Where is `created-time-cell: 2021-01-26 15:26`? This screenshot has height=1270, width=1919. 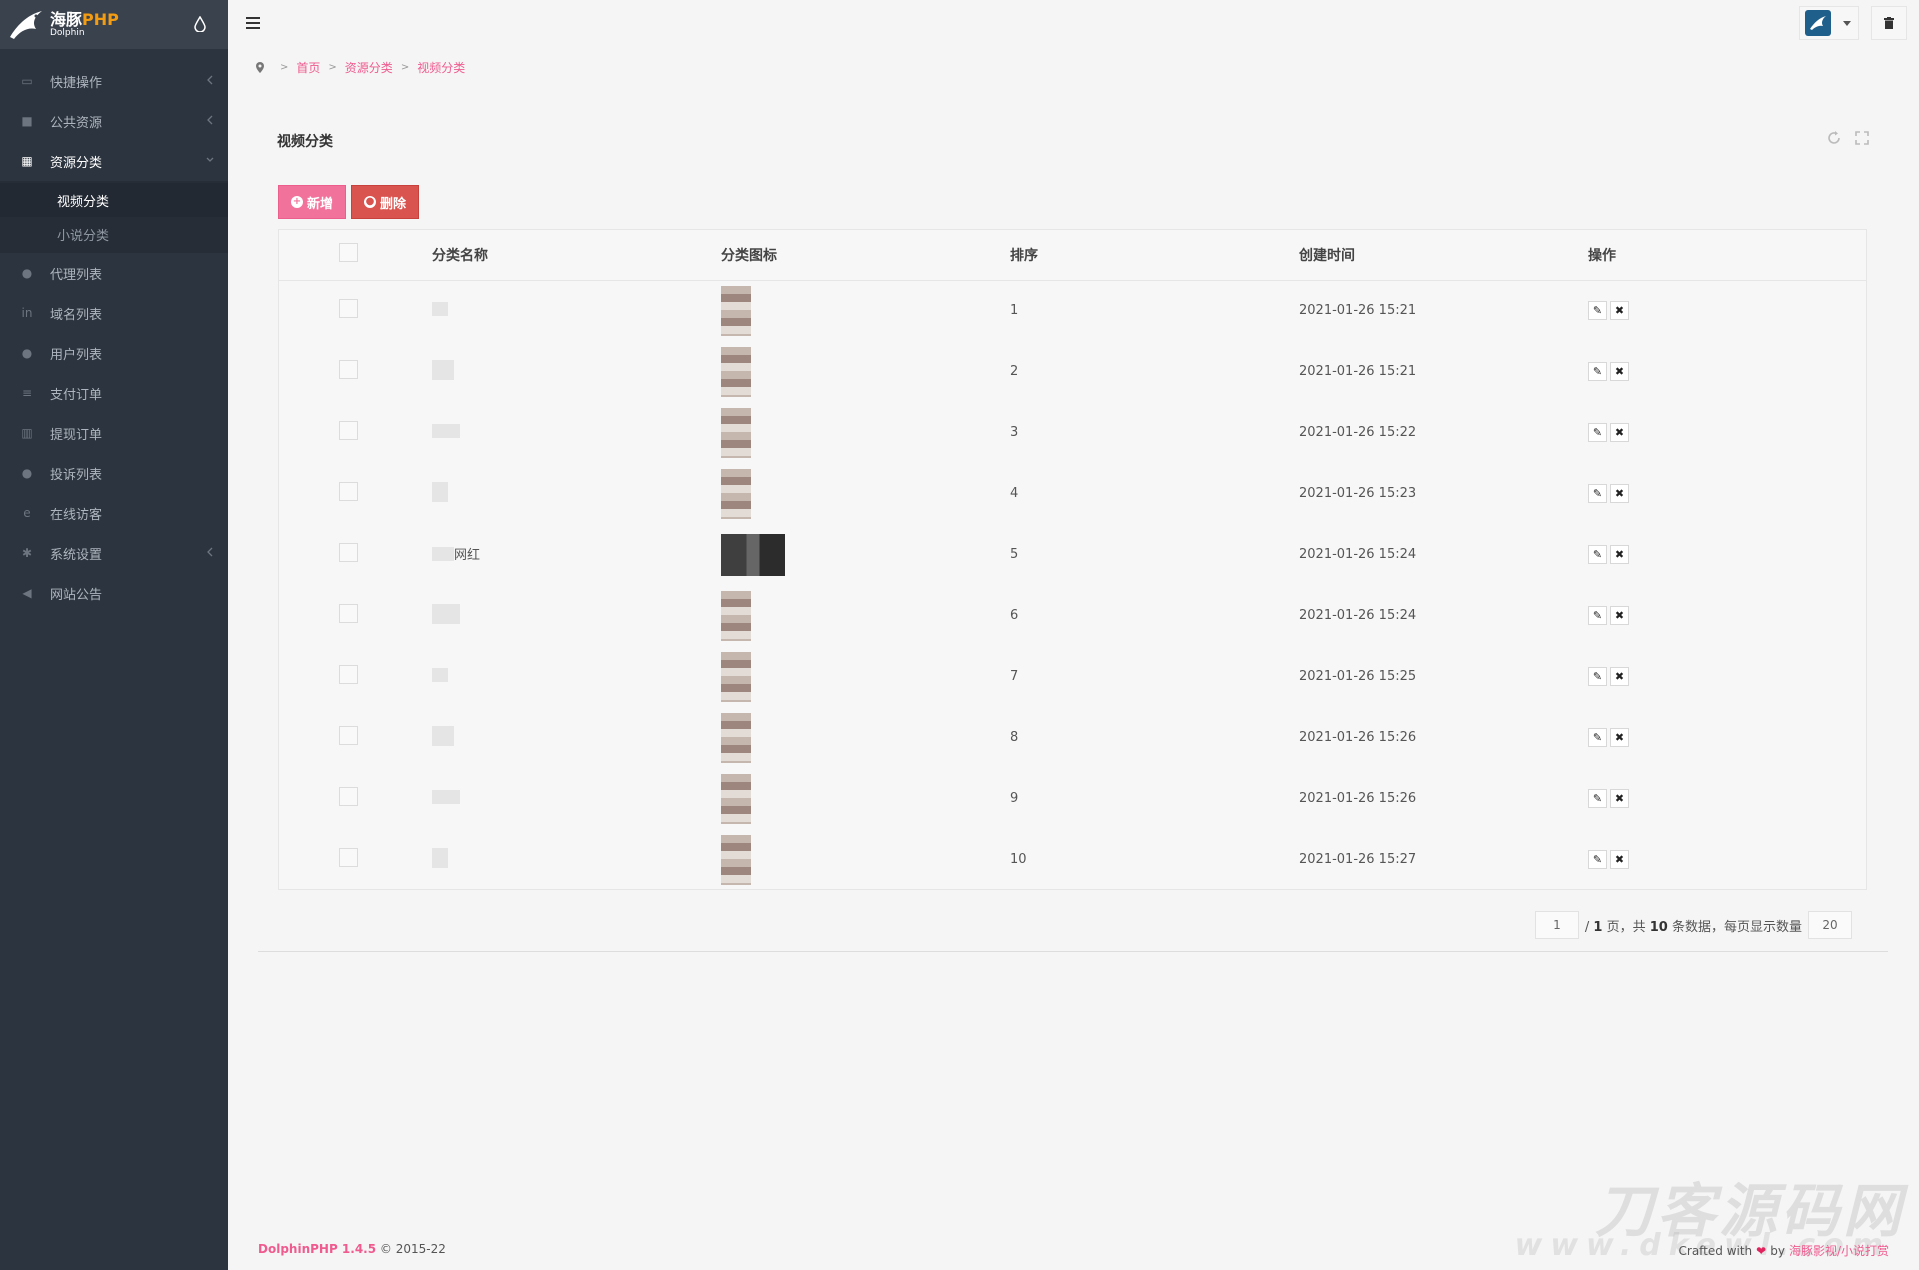
created-time-cell: 2021-01-26 15:26 is located at coordinates (1358, 737).